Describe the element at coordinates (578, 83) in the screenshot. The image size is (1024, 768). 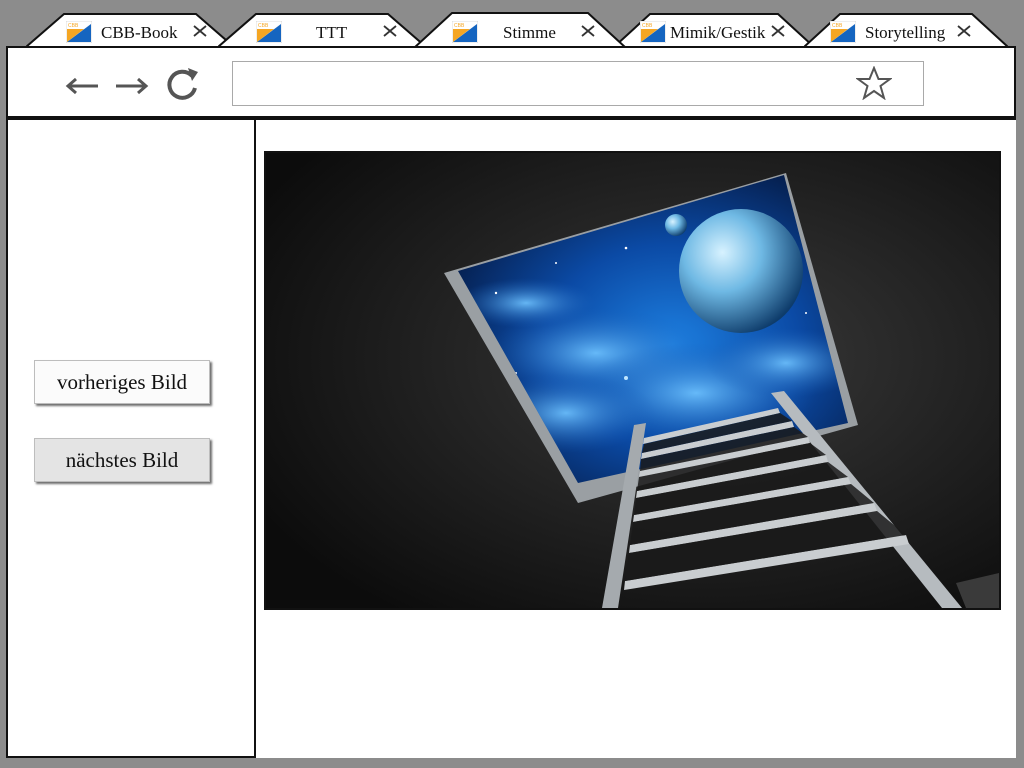
I see `address-bar` at that location.